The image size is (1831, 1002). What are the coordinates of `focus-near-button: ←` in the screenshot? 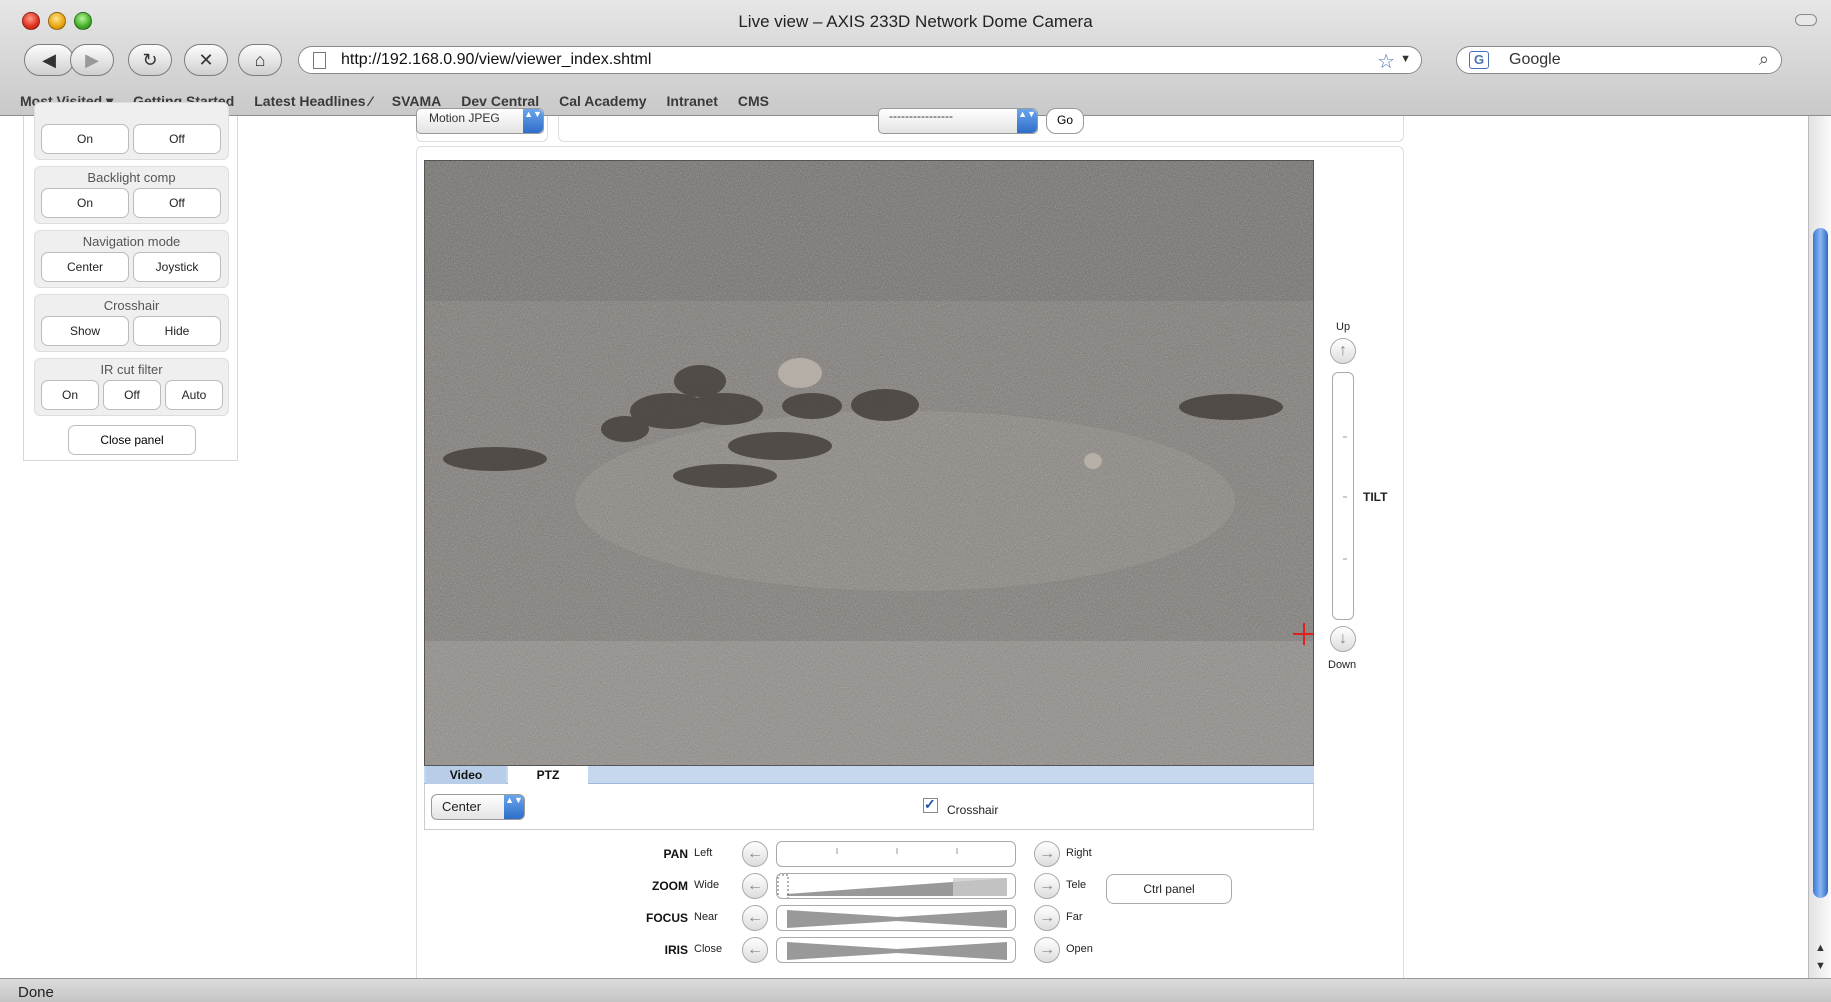 It's located at (755, 918).